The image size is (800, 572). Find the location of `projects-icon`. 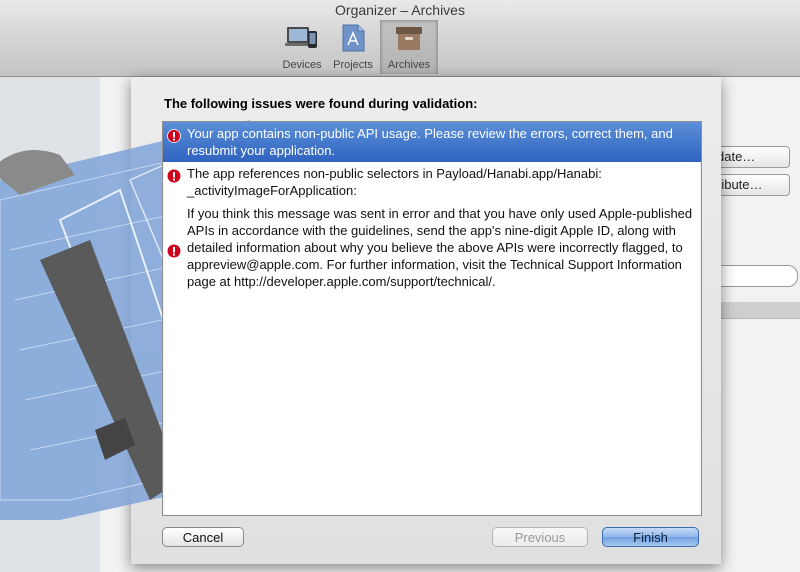

projects-icon is located at coordinates (353, 38).